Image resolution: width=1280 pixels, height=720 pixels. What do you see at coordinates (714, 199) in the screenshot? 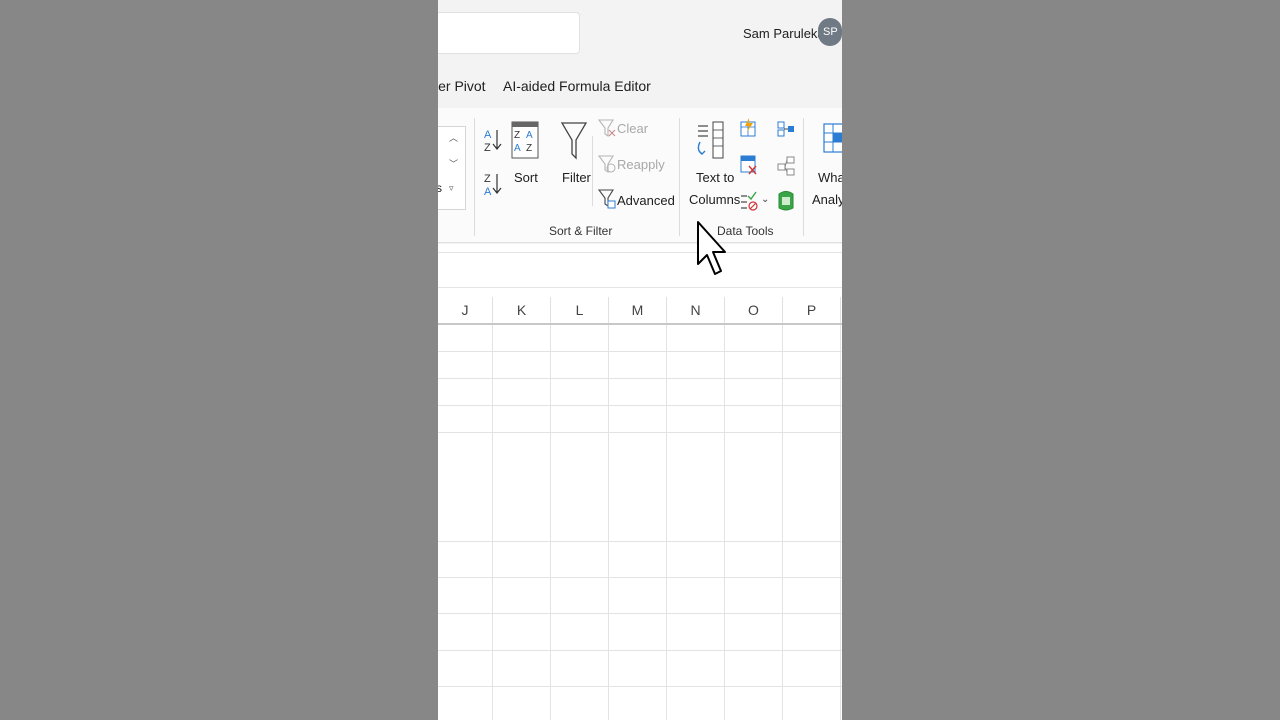
I see `text-to-columns-line2: Columns` at bounding box center [714, 199].